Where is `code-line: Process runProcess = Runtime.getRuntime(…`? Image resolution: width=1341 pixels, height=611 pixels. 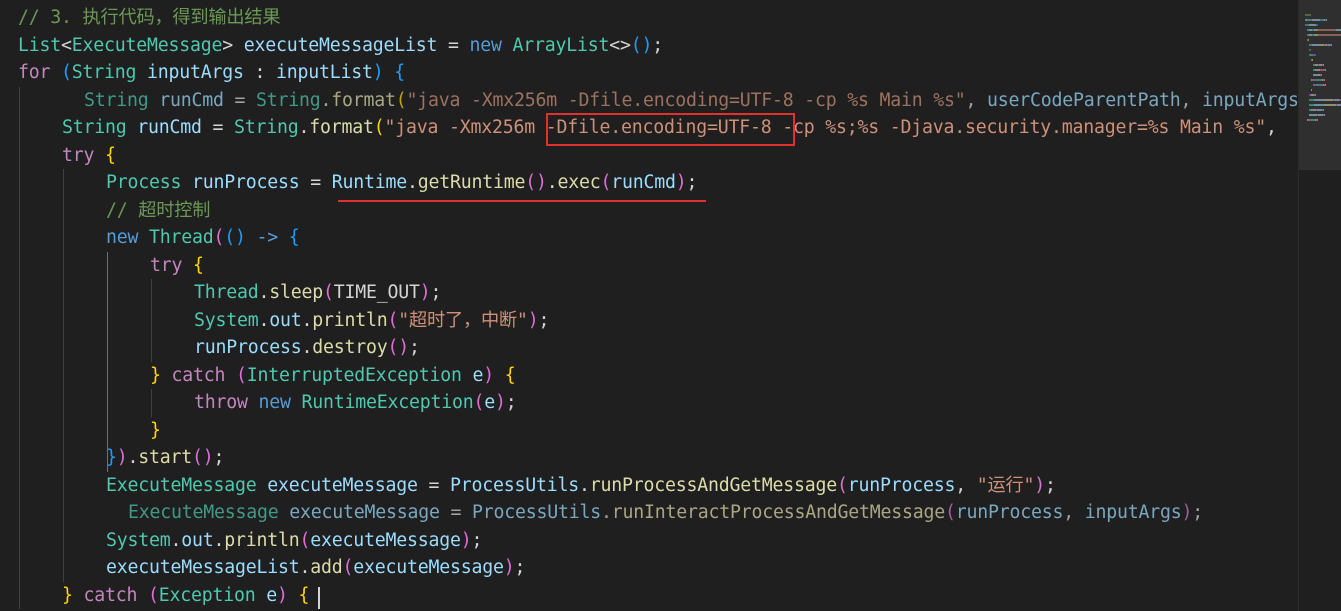
code-line: Process runProcess = Runtime.getRuntime(… is located at coordinates (401, 182).